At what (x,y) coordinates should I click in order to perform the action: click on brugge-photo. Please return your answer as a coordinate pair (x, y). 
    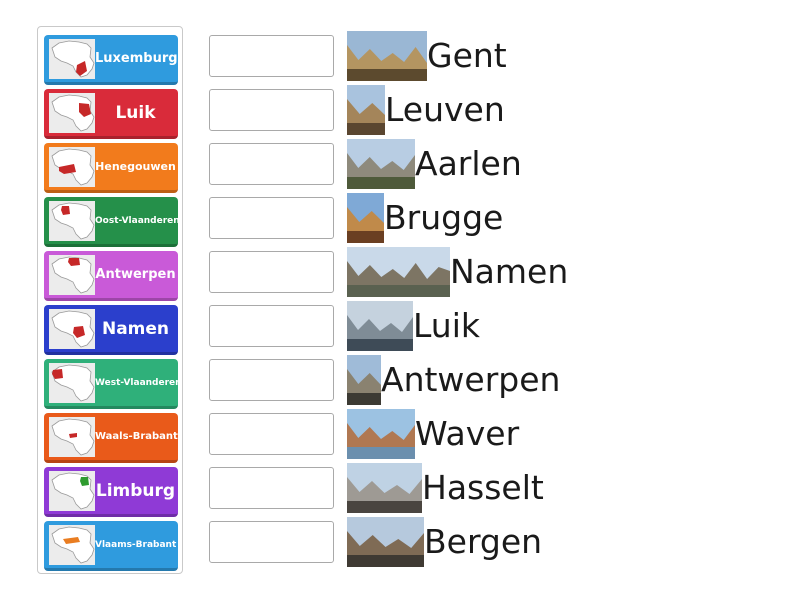
    Looking at the image, I should click on (365, 218).